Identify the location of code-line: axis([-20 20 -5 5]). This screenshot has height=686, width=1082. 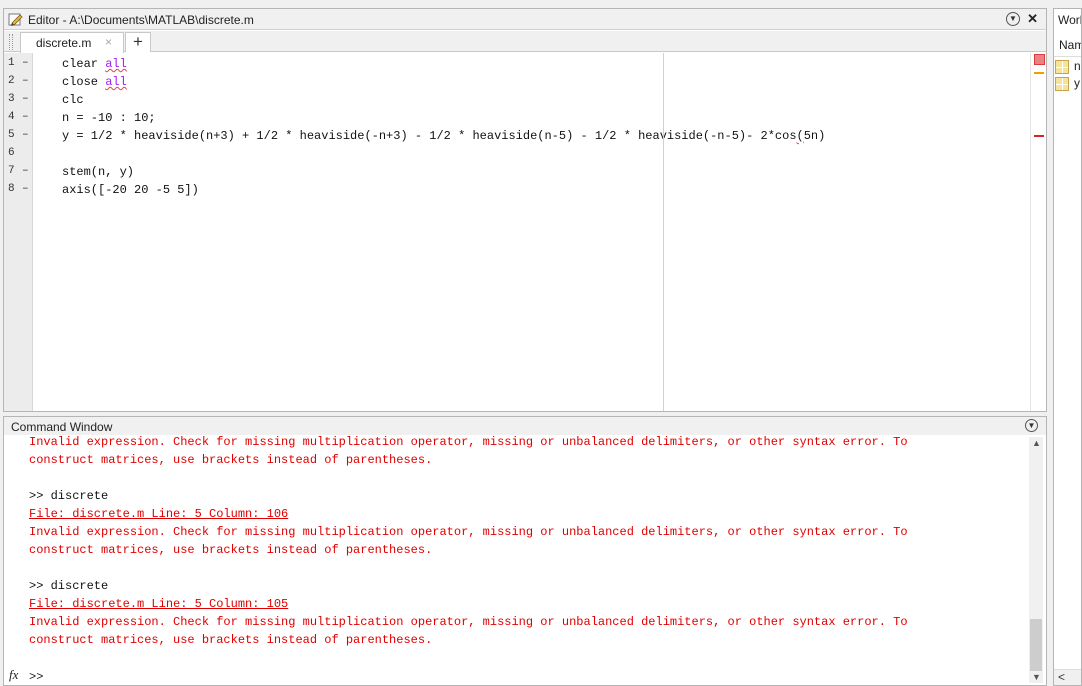
(130, 190).